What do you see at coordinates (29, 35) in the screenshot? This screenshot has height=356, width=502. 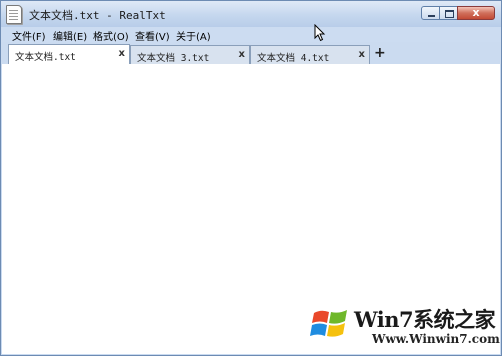 I see `menu-file: 文件(F)` at bounding box center [29, 35].